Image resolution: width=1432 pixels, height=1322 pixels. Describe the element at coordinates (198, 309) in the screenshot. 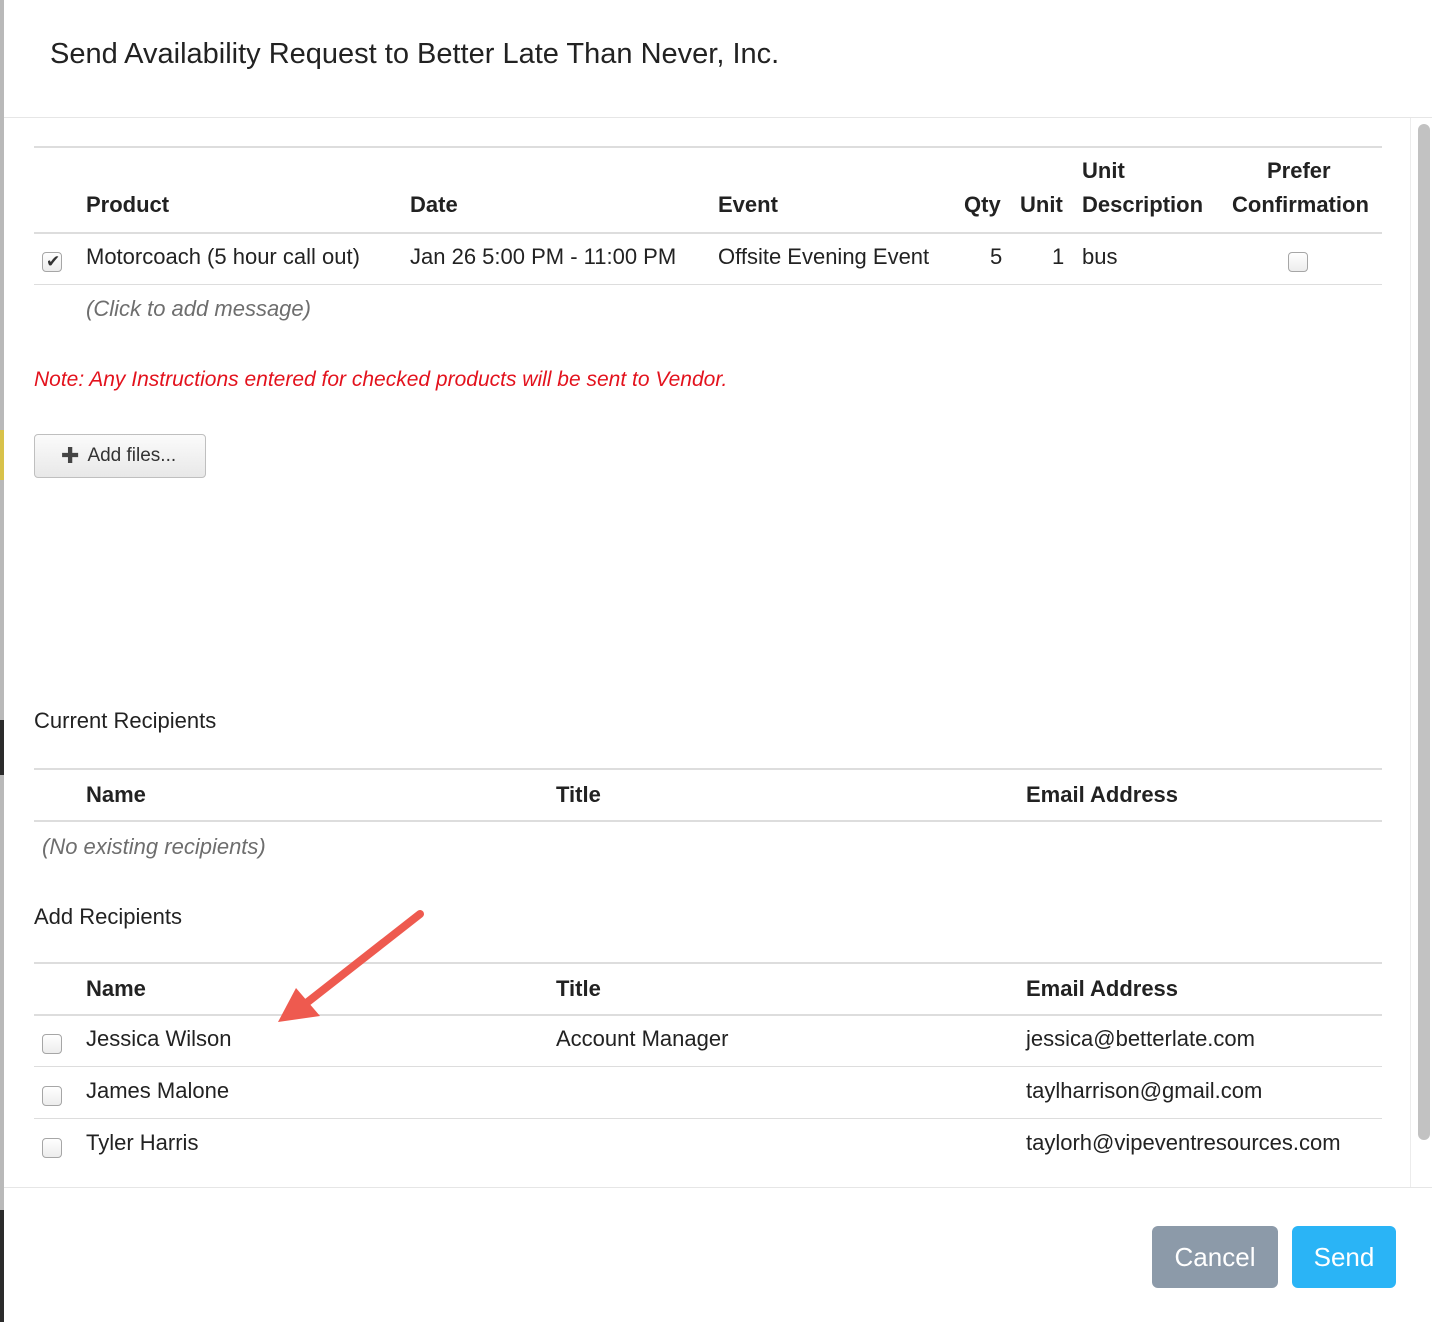

I see `add-message-link: (Click to add message)` at that location.